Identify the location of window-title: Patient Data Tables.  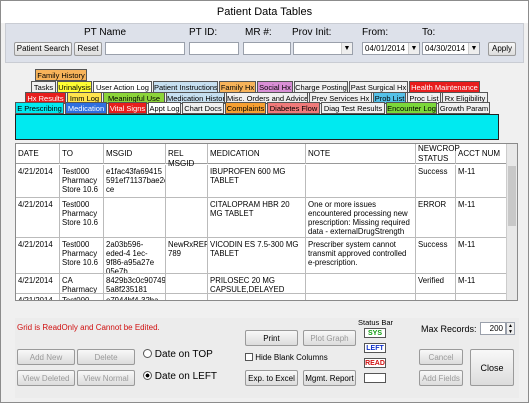
(264, 12).